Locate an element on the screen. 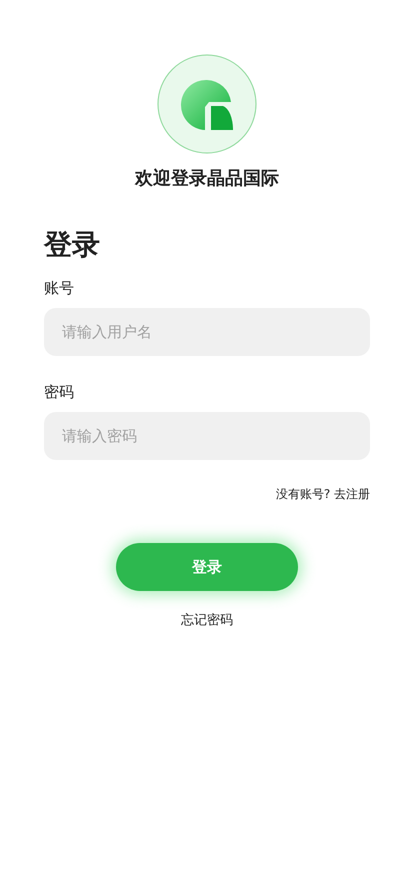  page-title: 登录 is located at coordinates (72, 245).